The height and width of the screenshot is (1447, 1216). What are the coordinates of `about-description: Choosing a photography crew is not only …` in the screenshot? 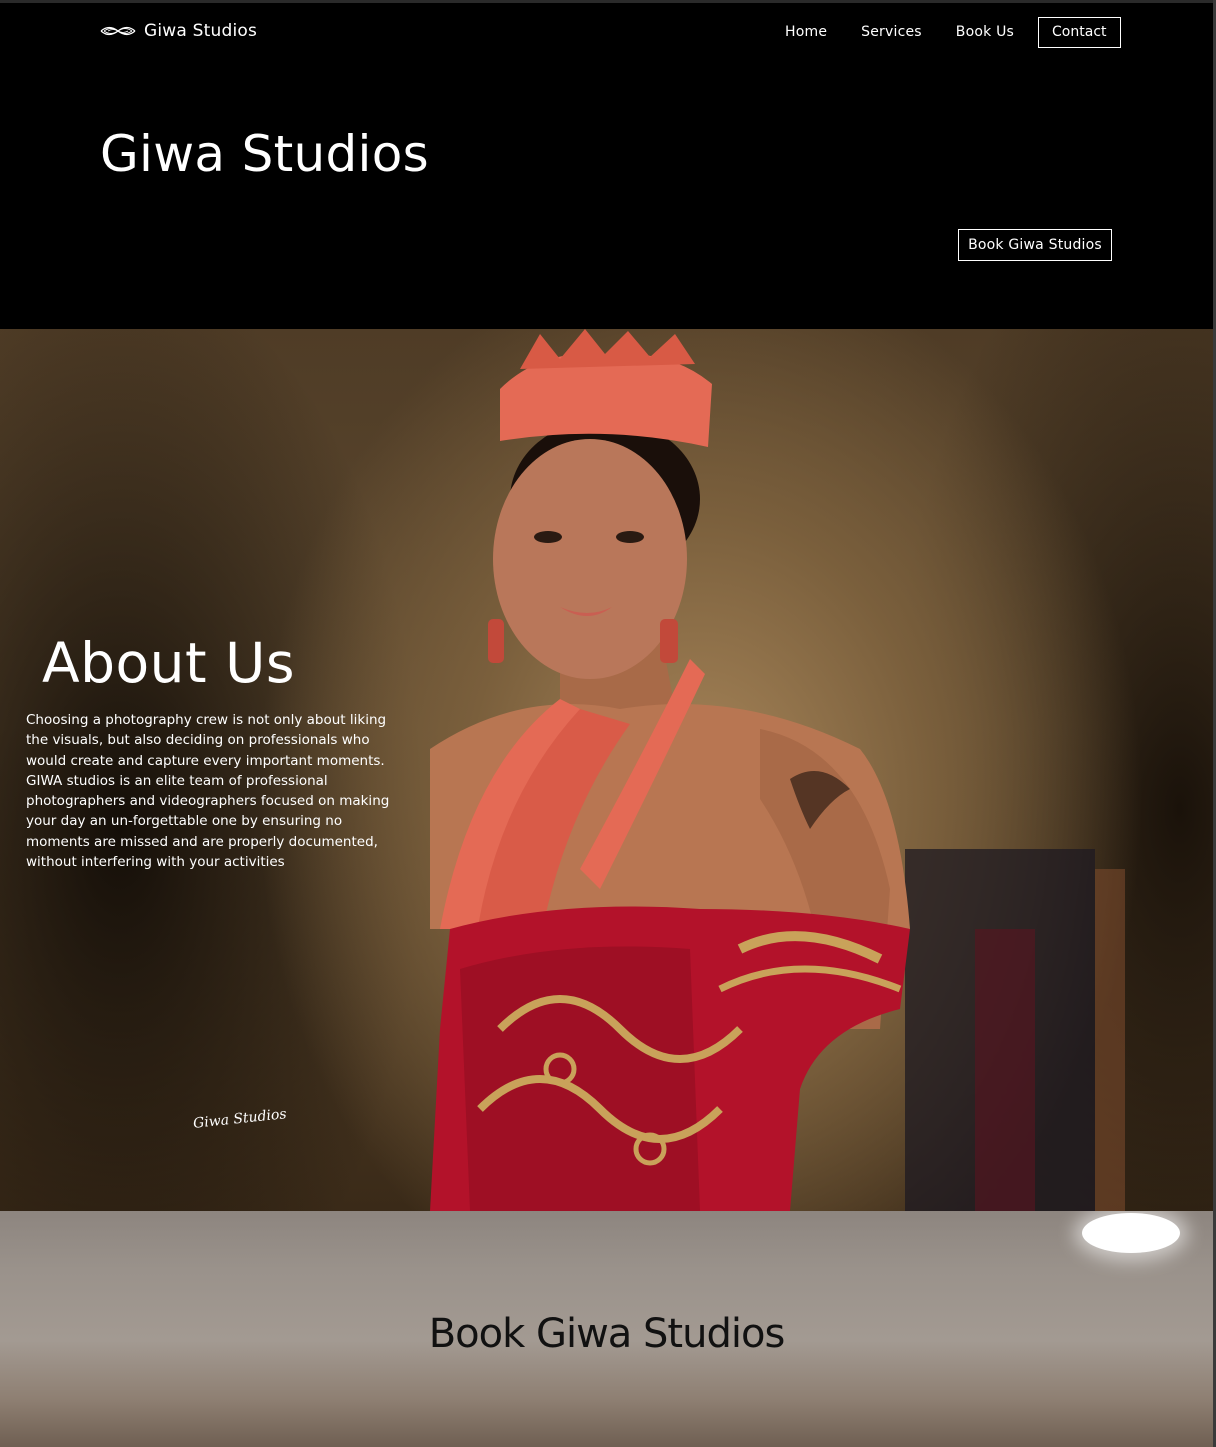 It's located at (208, 791).